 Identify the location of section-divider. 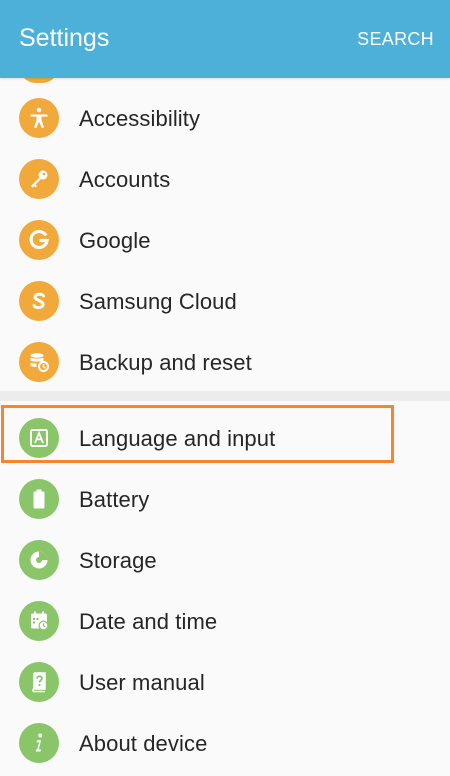
(225, 396).